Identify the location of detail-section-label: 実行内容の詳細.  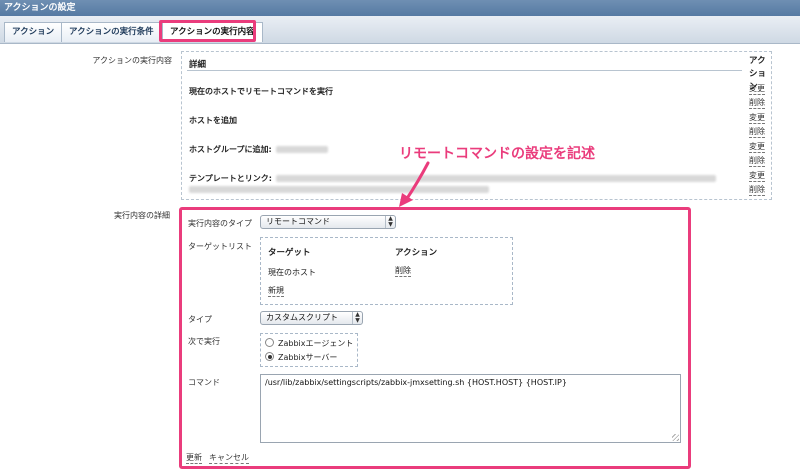
(142, 215).